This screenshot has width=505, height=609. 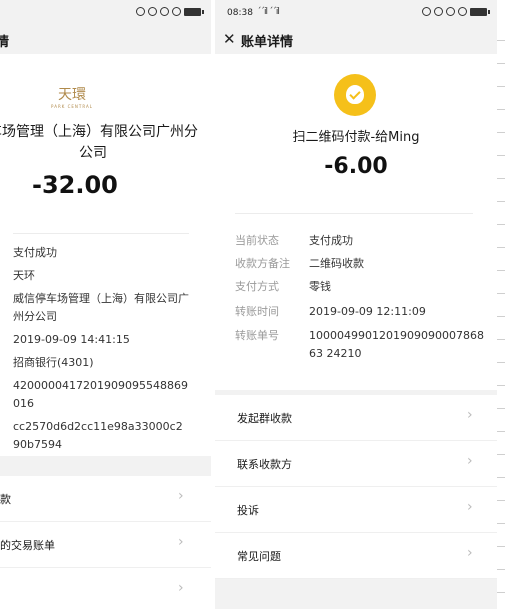 What do you see at coordinates (456, 11) in the screenshot?
I see `status-icons-right` at bounding box center [456, 11].